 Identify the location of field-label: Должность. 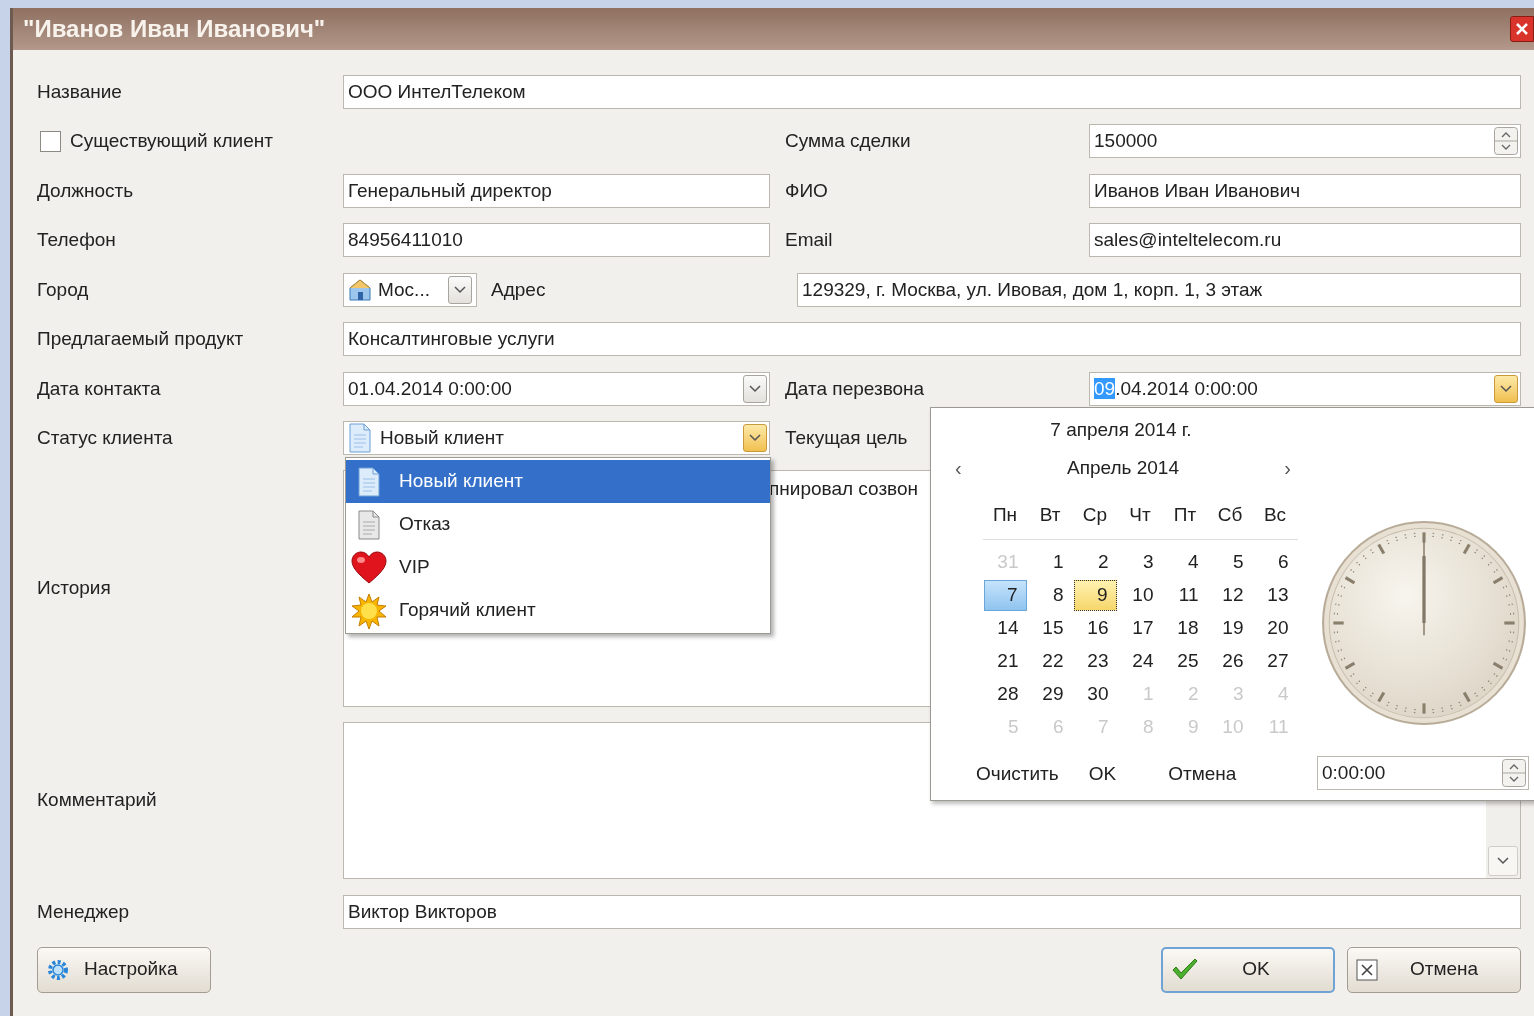
(85, 190).